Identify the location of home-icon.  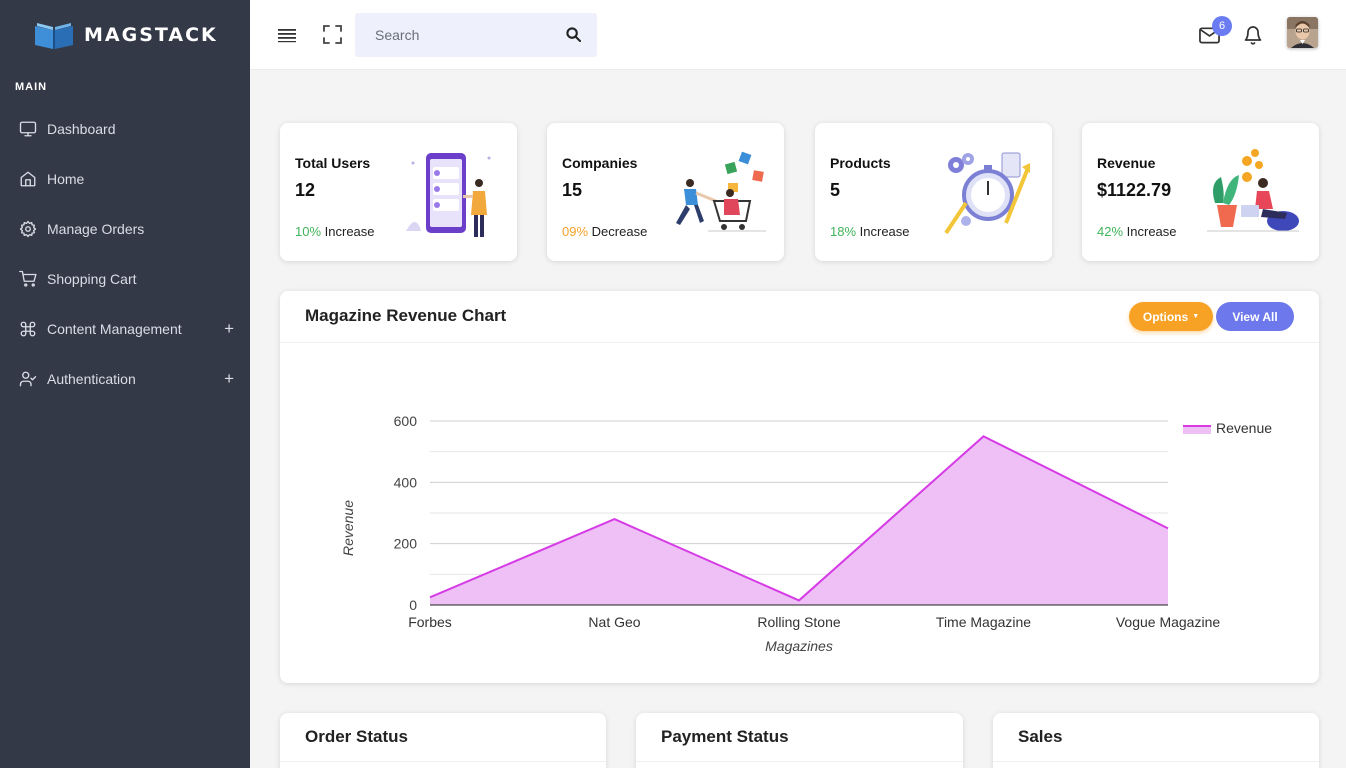
(28, 179).